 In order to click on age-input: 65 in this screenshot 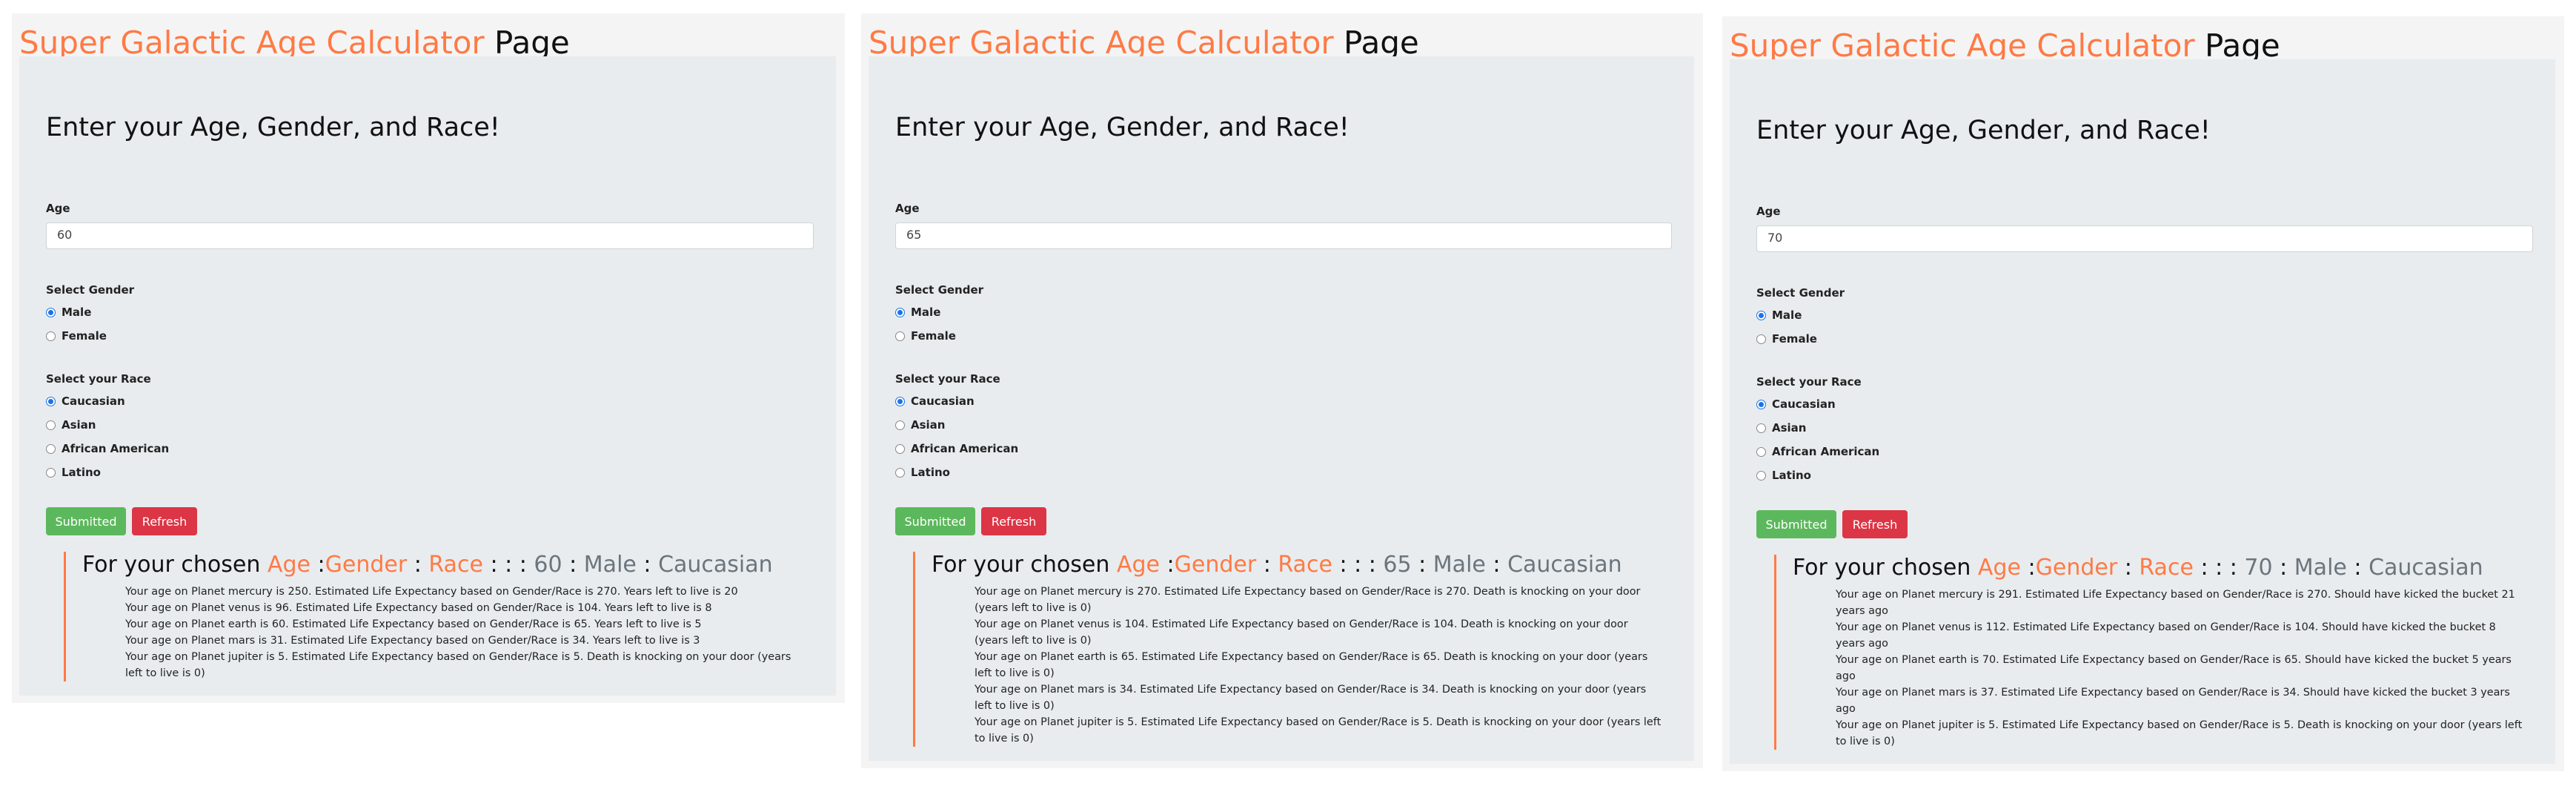, I will do `click(1283, 235)`.